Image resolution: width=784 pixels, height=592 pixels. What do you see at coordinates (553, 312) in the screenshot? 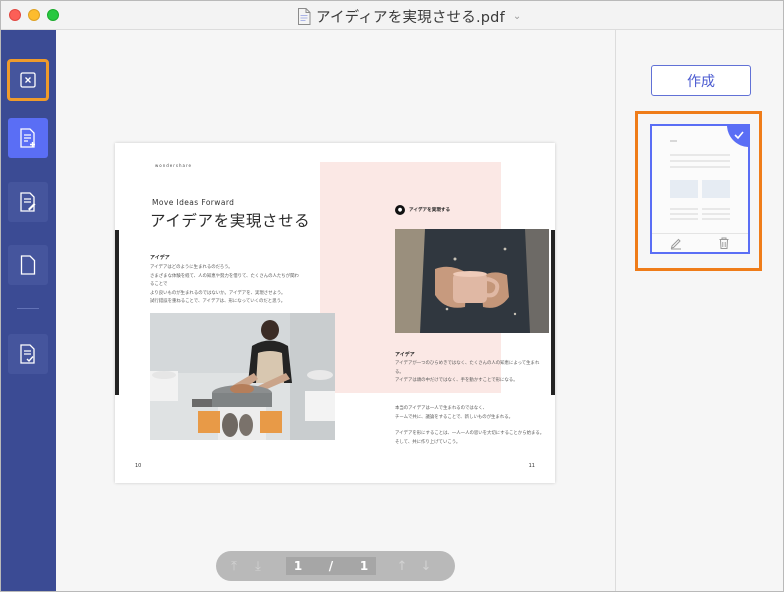
I see `right-edge-bar` at bounding box center [553, 312].